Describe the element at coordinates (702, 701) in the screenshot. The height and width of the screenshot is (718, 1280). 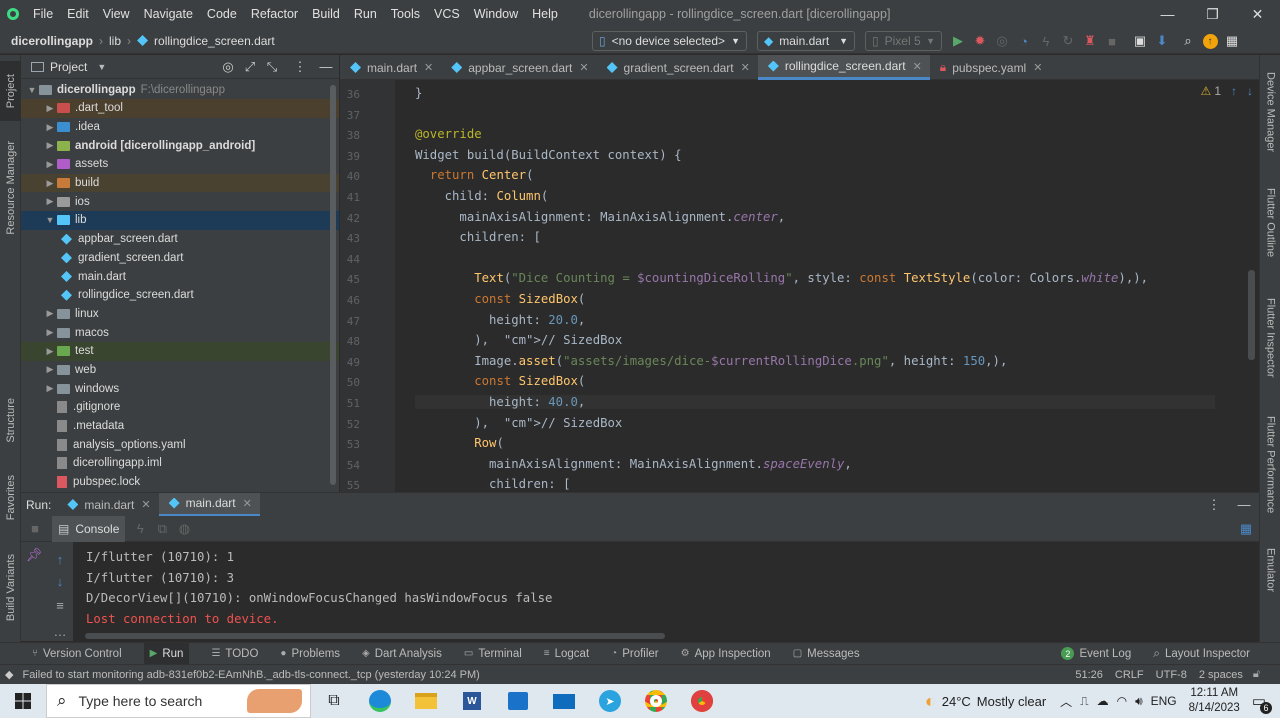
I see `chrome-profile-icon` at that location.